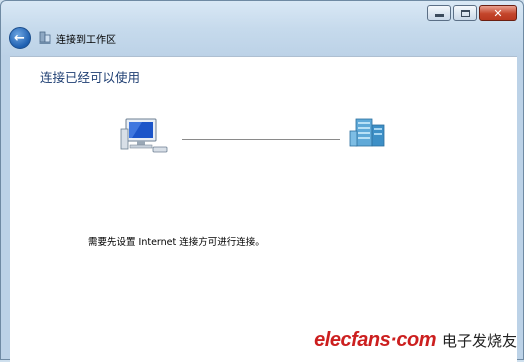 The width and height of the screenshot is (524, 362). I want to click on minimize-icon, so click(439, 15).